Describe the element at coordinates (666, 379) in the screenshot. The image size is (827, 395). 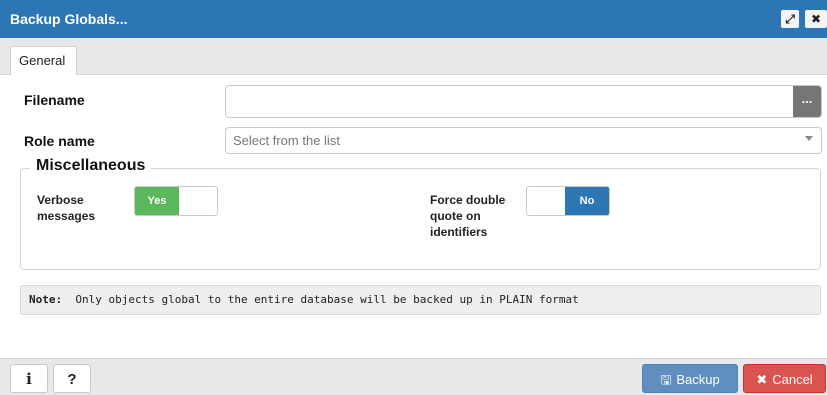
I see `save-icon: 🖫` at that location.